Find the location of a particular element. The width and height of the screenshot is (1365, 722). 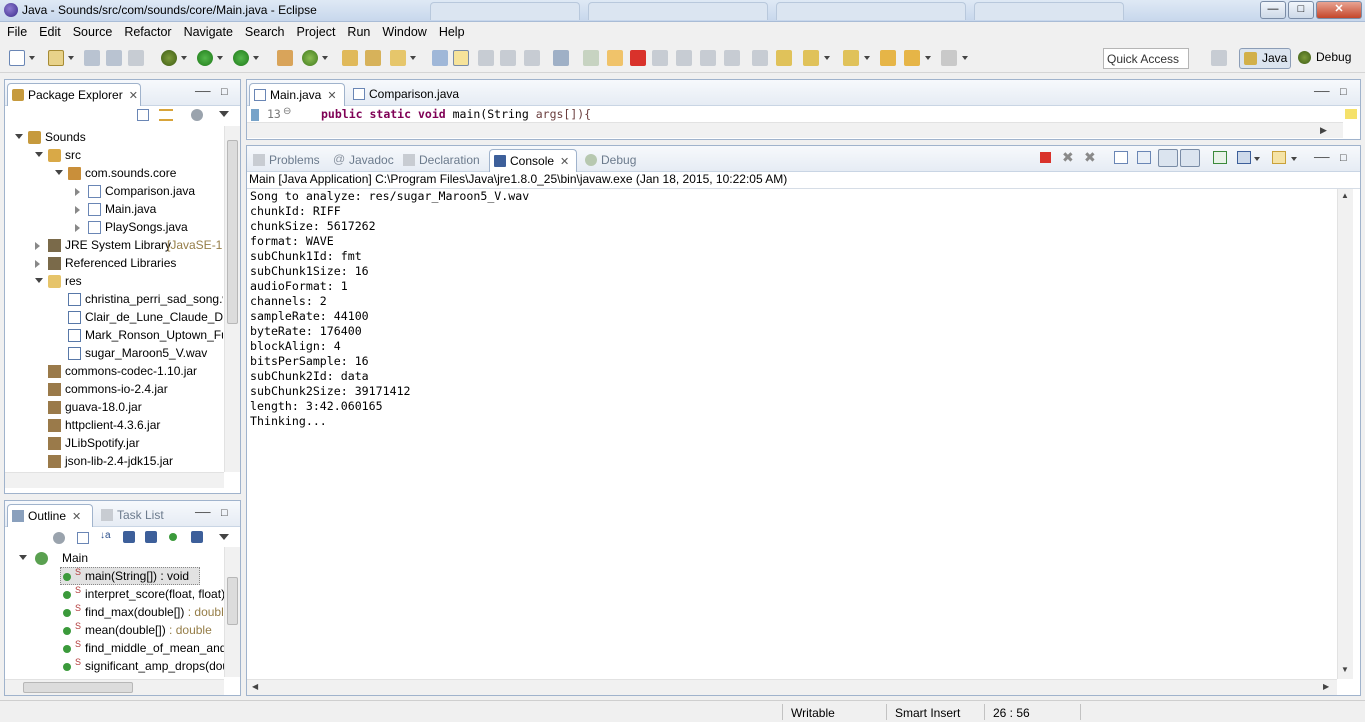

new-dropdown-icon is located at coordinates (32, 58).